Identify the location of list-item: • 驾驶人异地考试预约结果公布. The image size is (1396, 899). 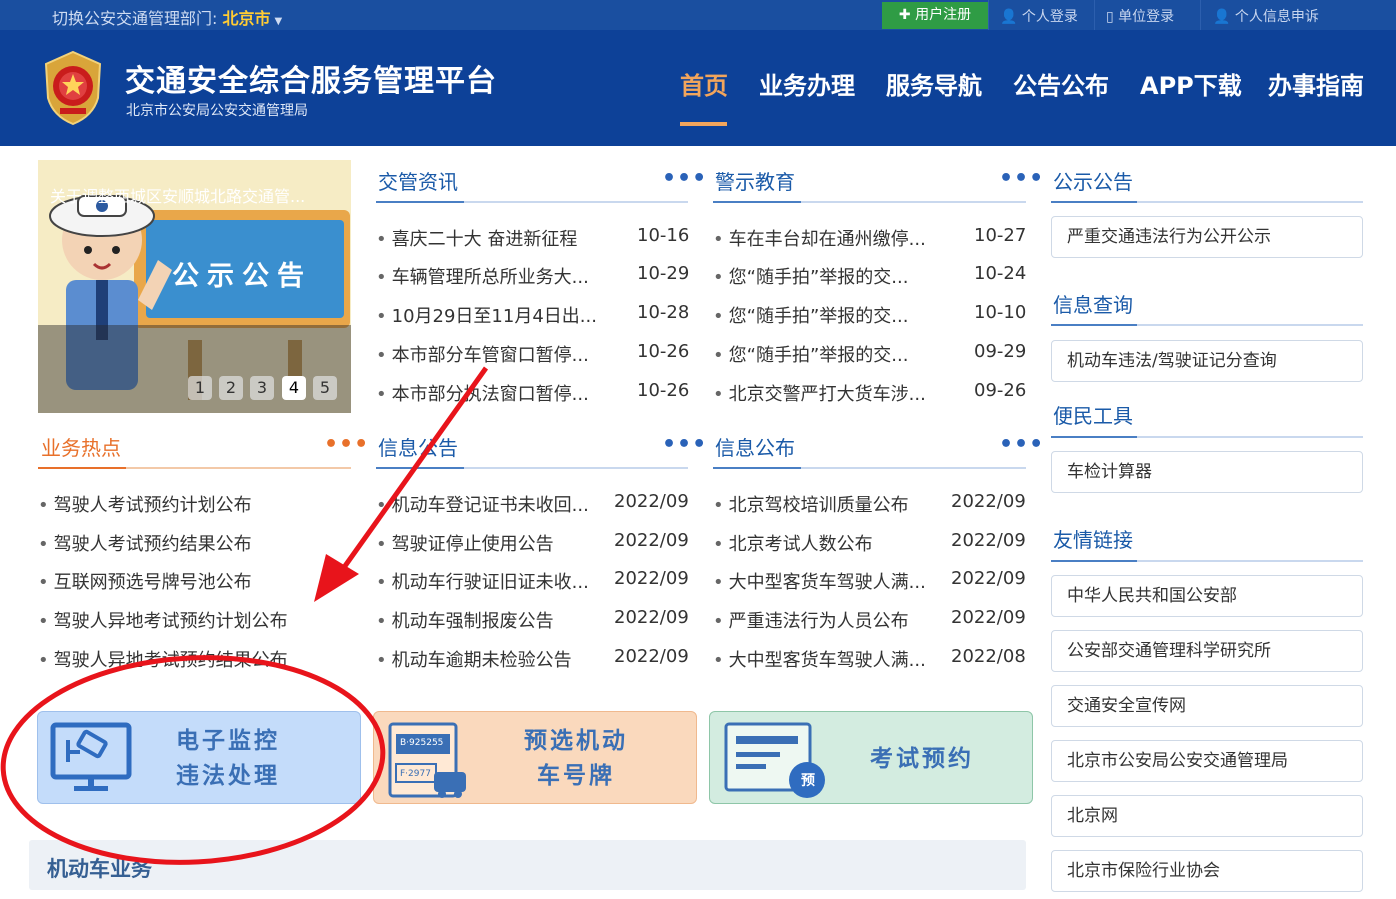
(163, 659).